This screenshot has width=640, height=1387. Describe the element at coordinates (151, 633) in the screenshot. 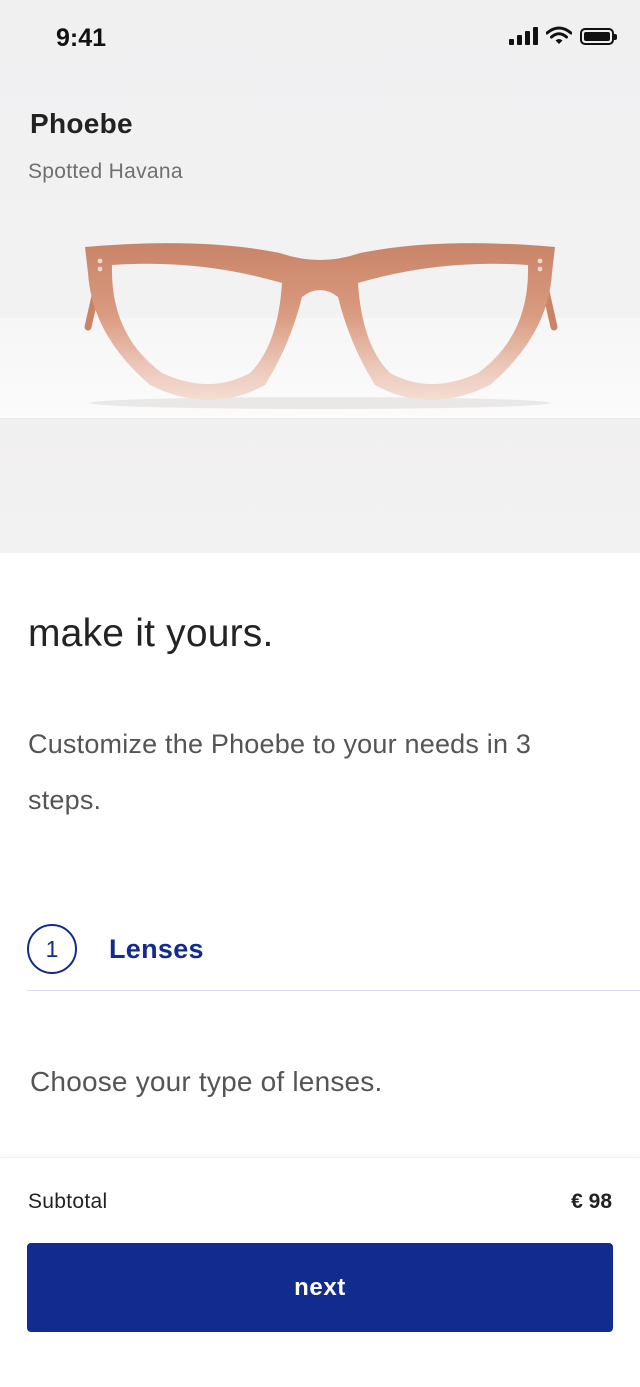

I see `page-headline: make it yours.` at that location.